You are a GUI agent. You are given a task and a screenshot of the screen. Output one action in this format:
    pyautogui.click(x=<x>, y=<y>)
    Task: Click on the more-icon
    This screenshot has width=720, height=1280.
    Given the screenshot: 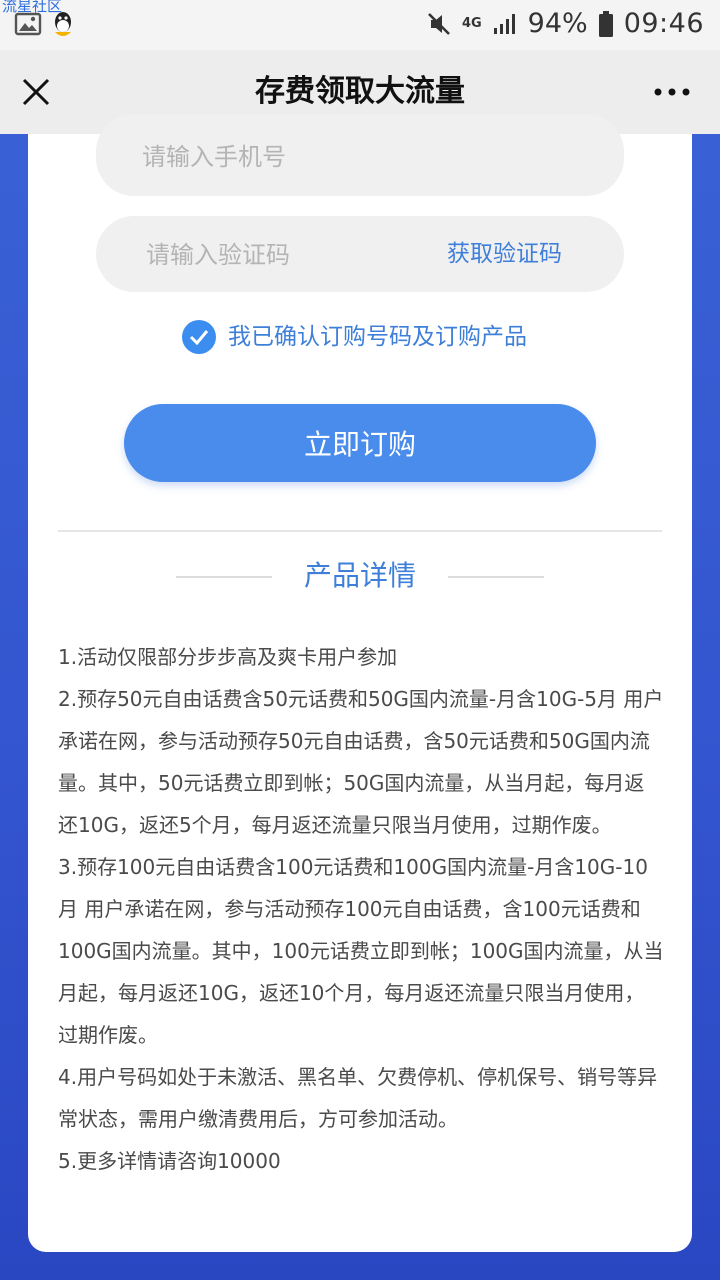 What is the action you would take?
    pyautogui.click(x=672, y=92)
    